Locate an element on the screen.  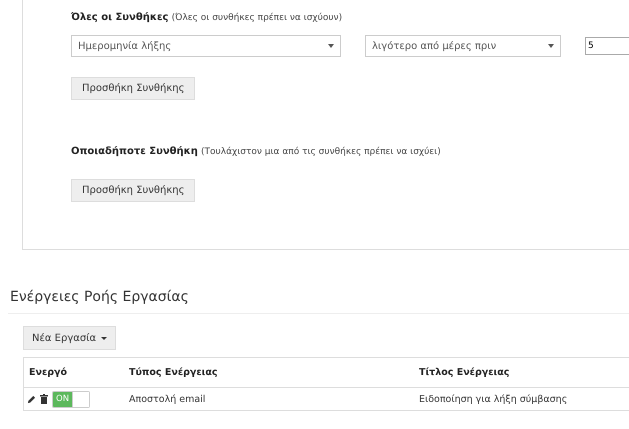
operator-dropdown: λιγότερο από μέρες πριν is located at coordinates (463, 46).